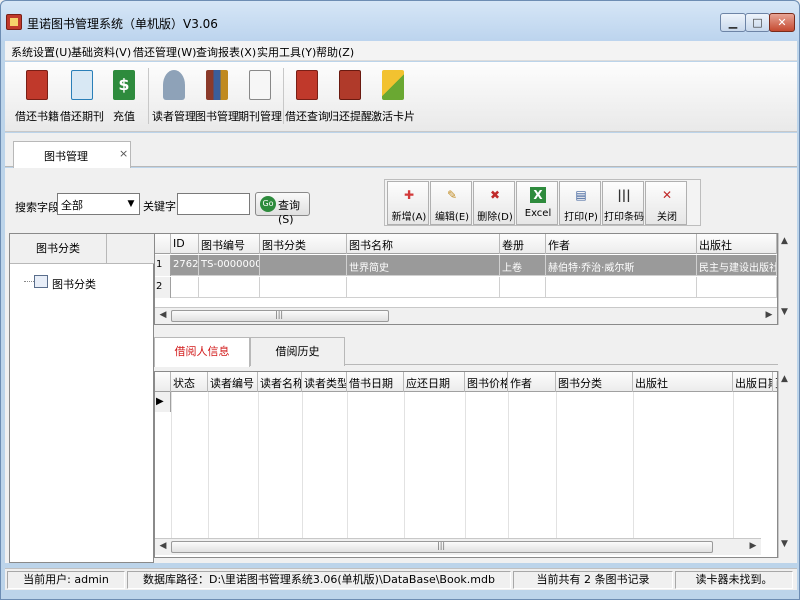 This screenshot has height=600, width=800. What do you see at coordinates (307, 100) in the screenshot?
I see `borrow-query-button: 借还查询` at bounding box center [307, 100].